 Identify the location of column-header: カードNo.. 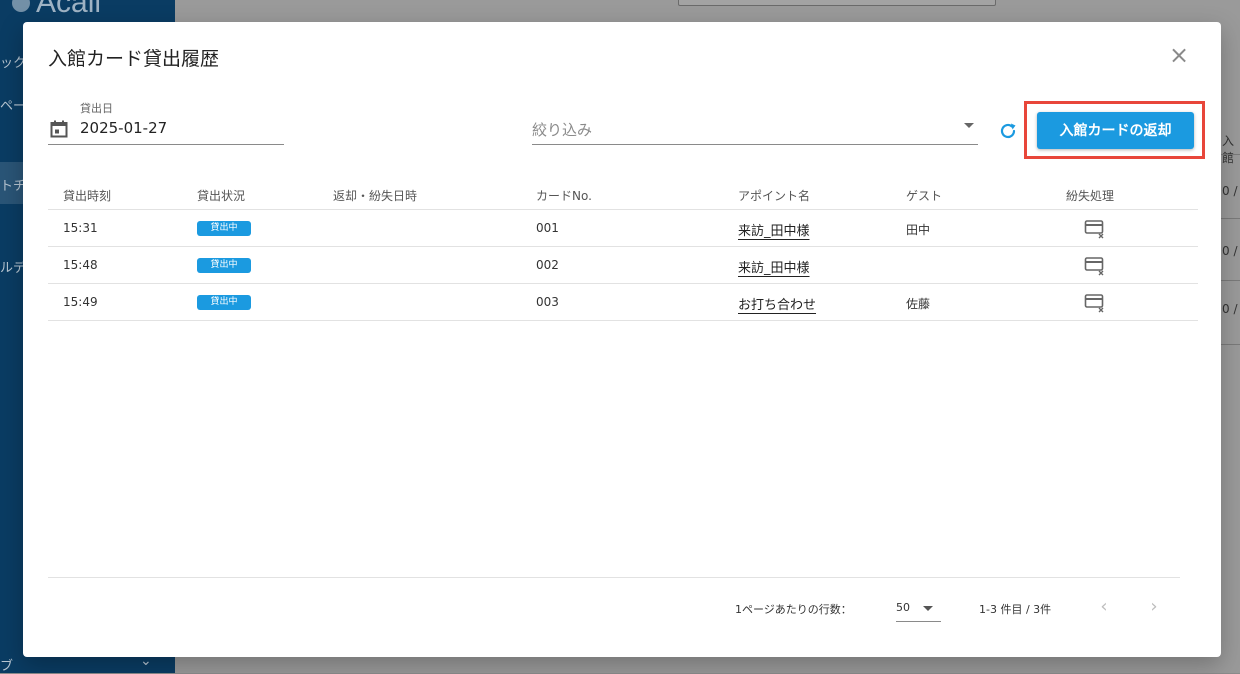
(564, 196).